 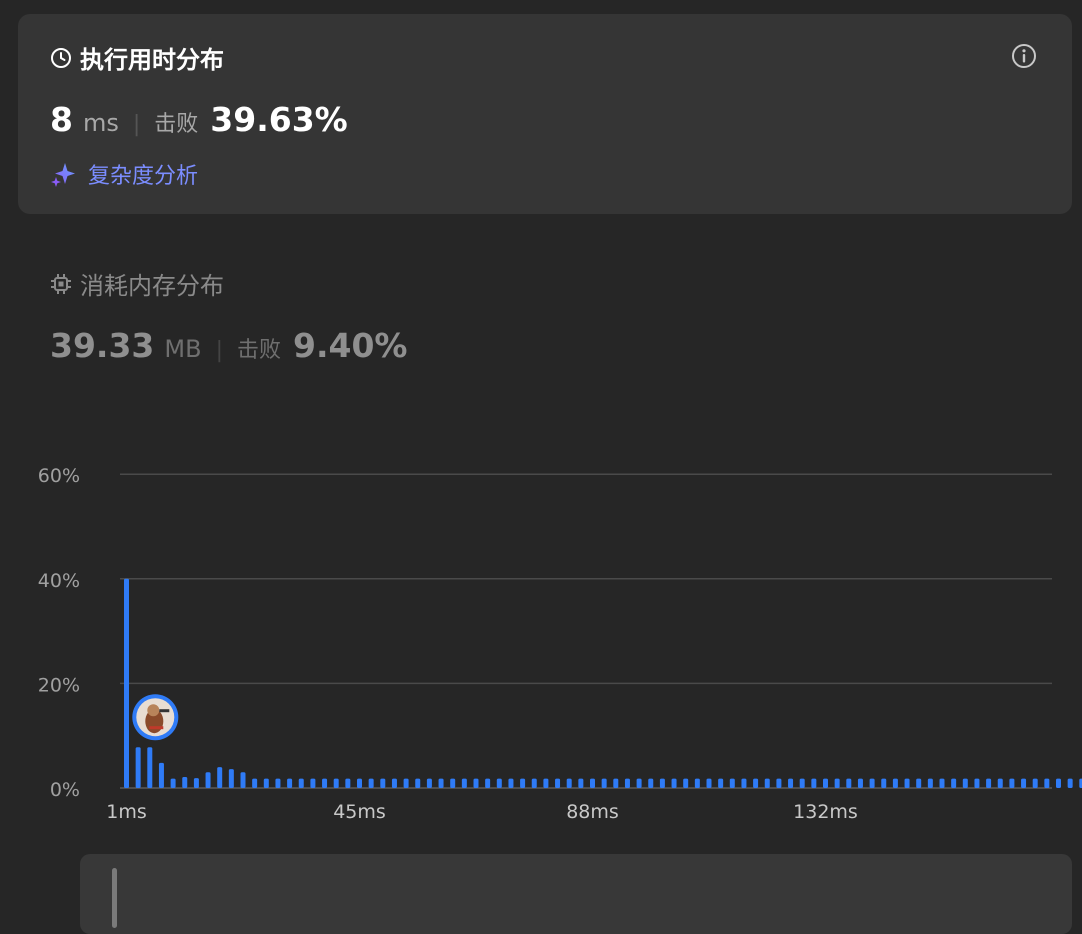 What do you see at coordinates (258, 350) in the screenshot?
I see `memory-beat-label: 击败` at bounding box center [258, 350].